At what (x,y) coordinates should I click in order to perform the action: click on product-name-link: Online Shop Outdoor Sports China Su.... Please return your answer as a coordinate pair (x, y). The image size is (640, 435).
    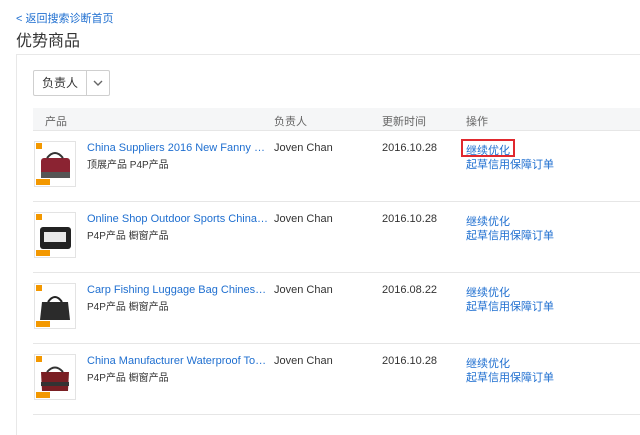
    Looking at the image, I should click on (178, 219).